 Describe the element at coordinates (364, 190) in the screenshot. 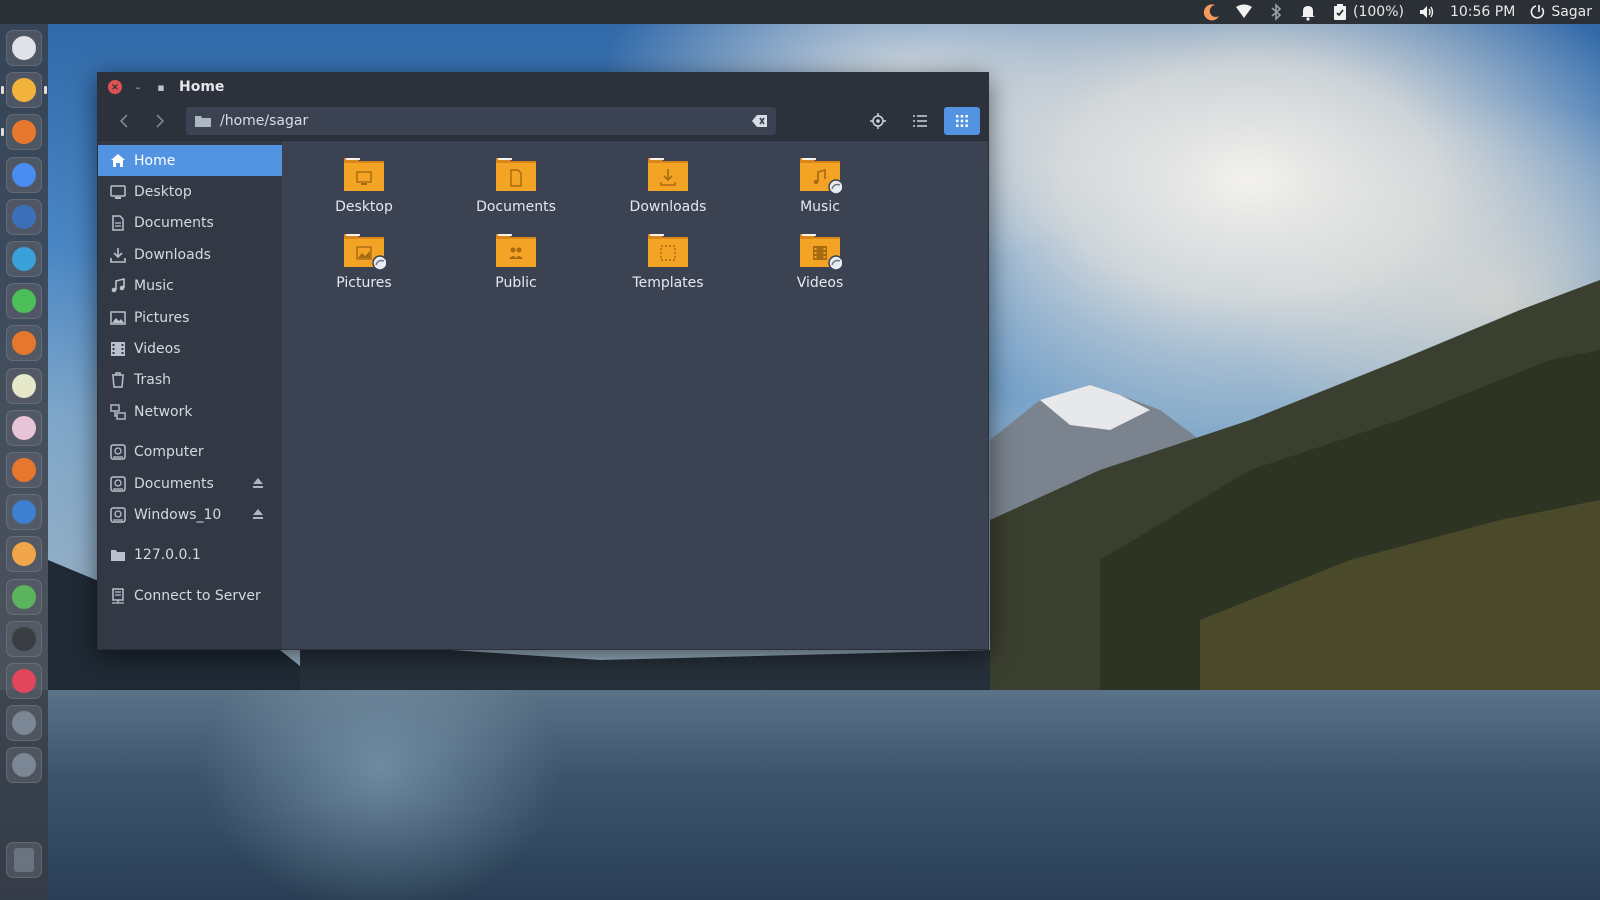

I see `folder-item-desktop: Desktop` at that location.